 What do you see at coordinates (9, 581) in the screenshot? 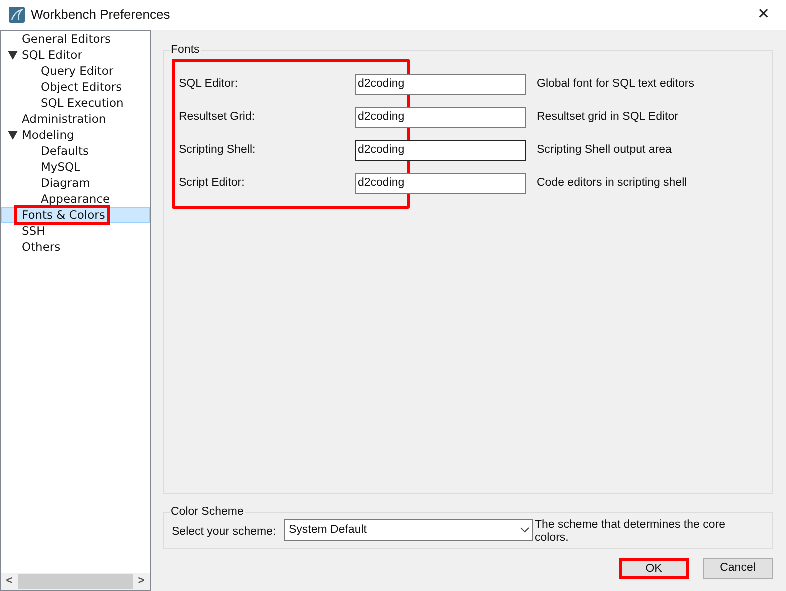
I see `scroll-left-button: <` at bounding box center [9, 581].